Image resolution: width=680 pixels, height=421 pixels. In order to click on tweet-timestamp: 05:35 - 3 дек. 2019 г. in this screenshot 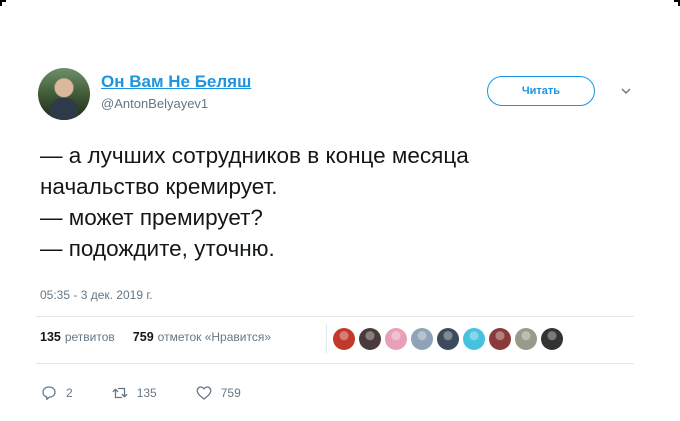, I will do `click(96, 295)`.